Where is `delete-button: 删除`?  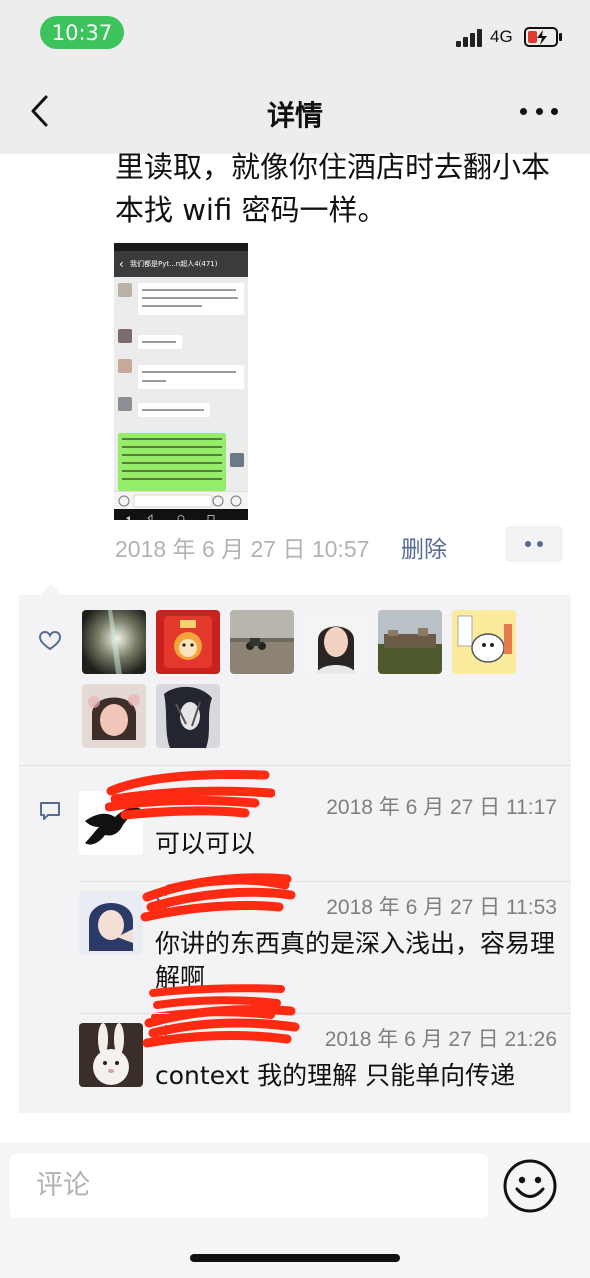 delete-button: 删除 is located at coordinates (424, 547).